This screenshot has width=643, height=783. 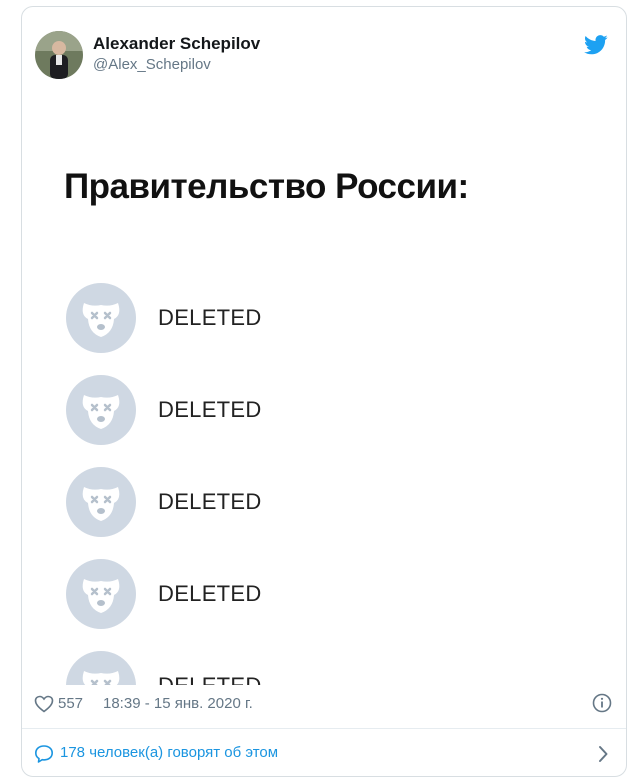 I want to click on author-name: Alexander Schepilov, so click(x=176, y=44).